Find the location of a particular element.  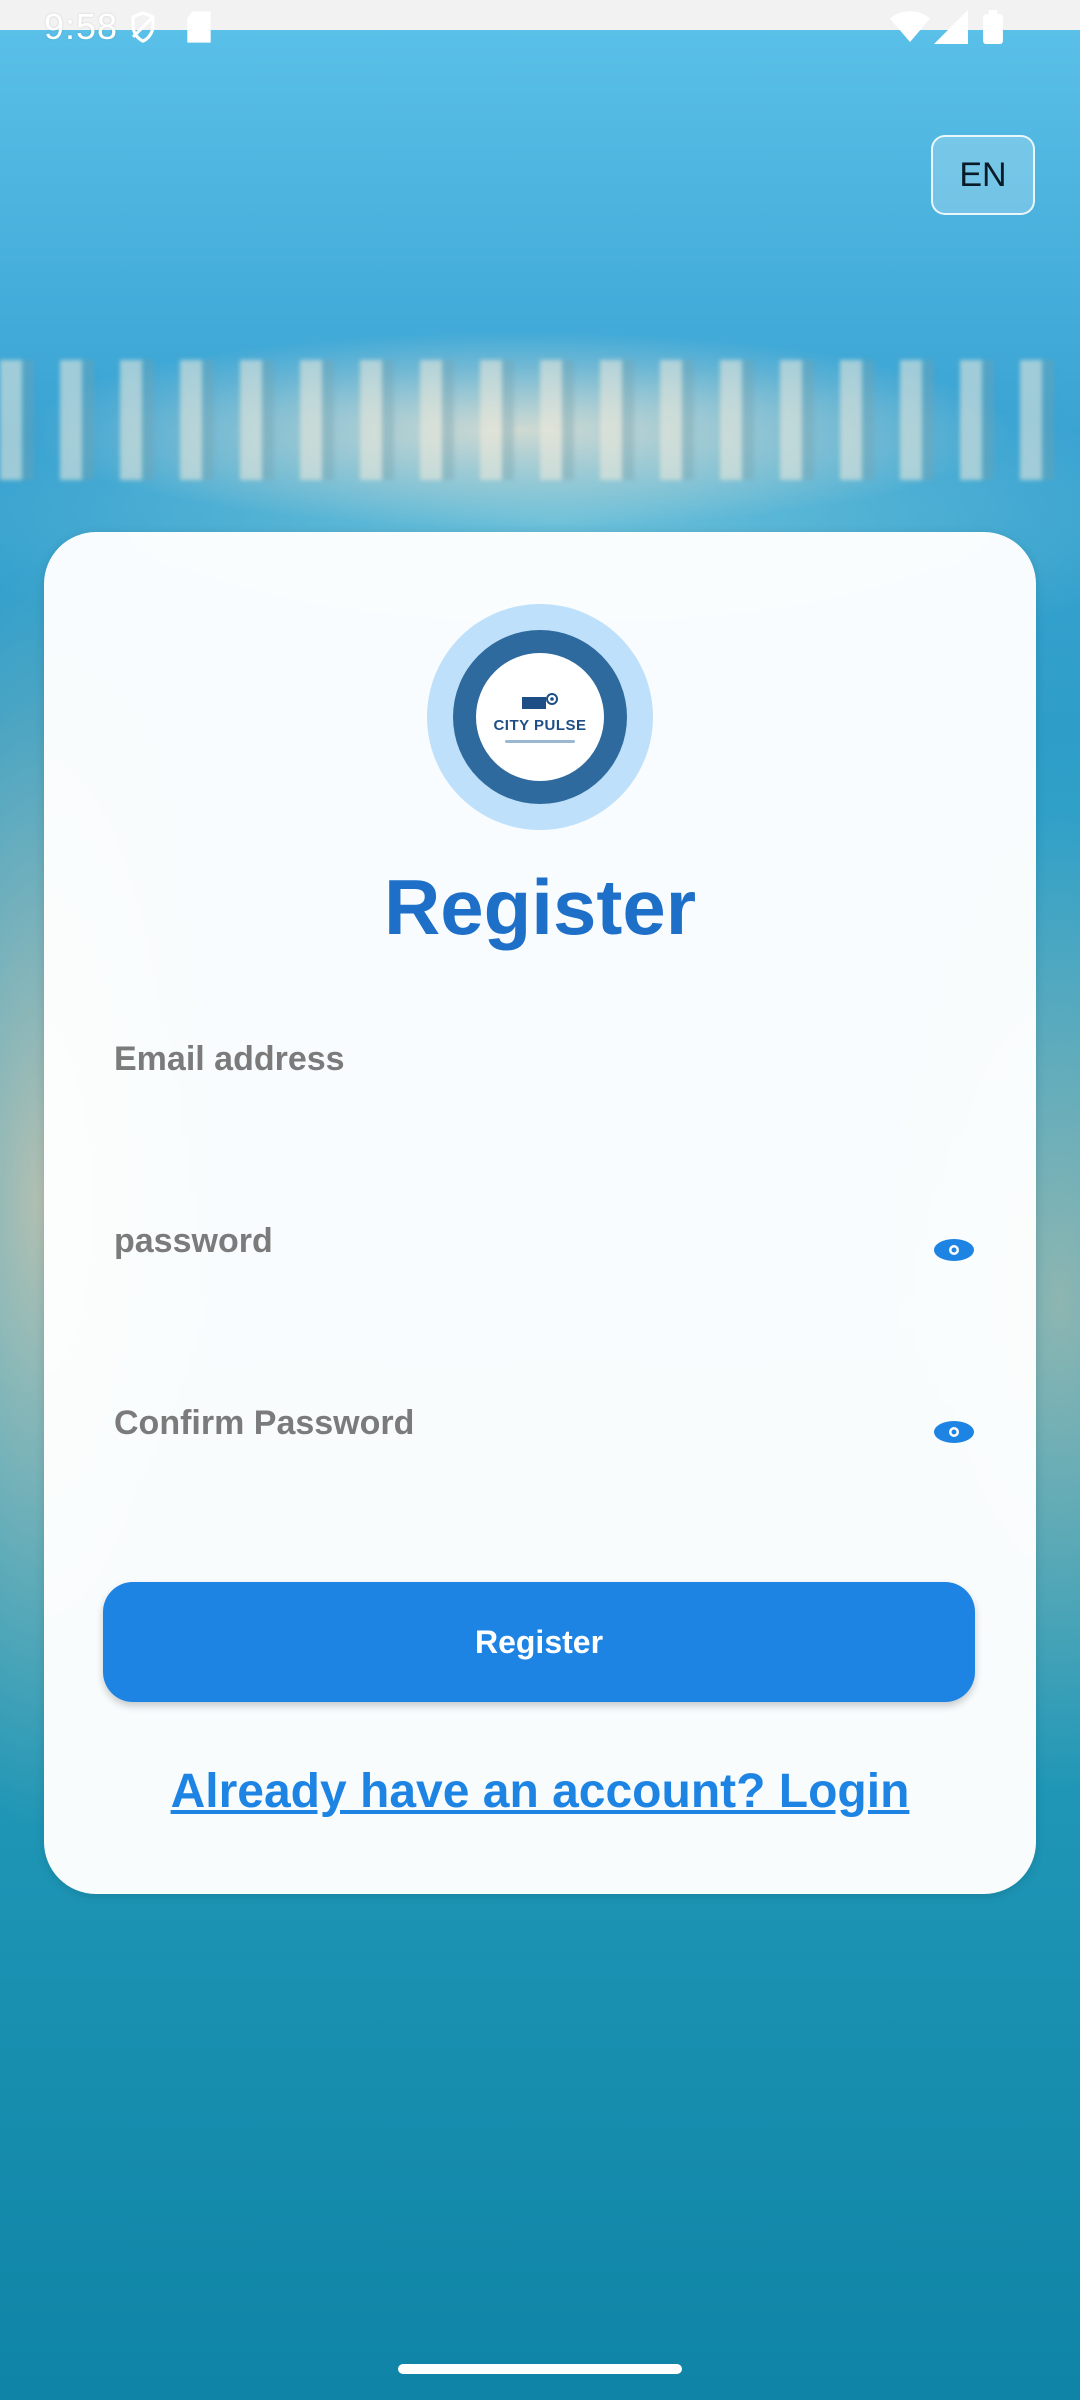

battery-icon is located at coordinates (993, 27).